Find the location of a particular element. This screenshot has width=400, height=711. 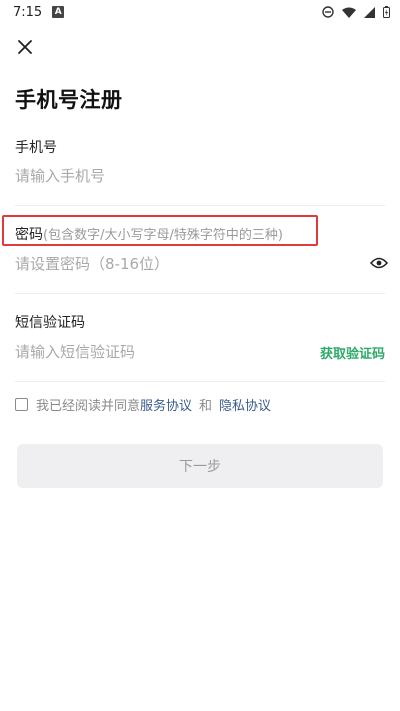

privacy-agreement-link: 隐私协议 is located at coordinates (245, 404).